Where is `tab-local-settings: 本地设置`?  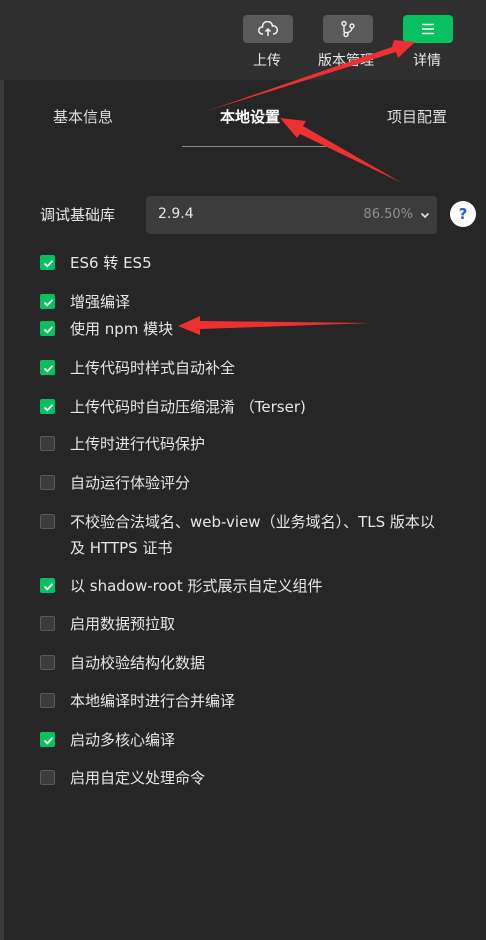 tab-local-settings: 本地设置 is located at coordinates (250, 116).